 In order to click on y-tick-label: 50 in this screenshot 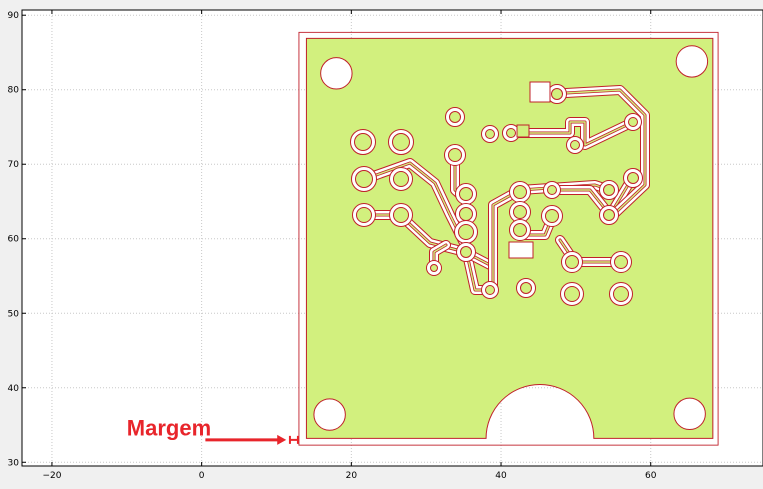, I will do `click(14, 314)`.